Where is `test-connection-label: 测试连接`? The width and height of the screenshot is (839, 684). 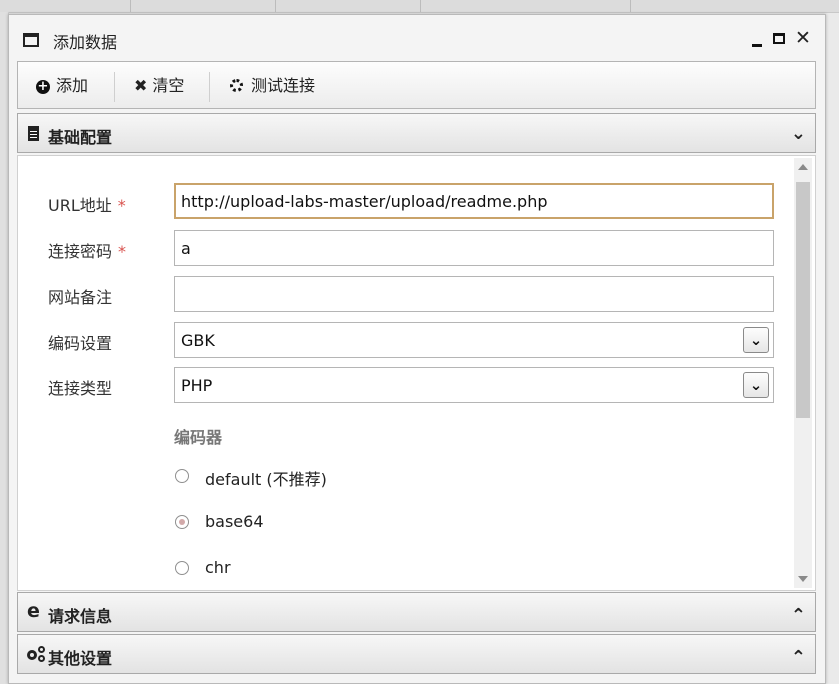 test-connection-label: 测试连接 is located at coordinates (283, 85).